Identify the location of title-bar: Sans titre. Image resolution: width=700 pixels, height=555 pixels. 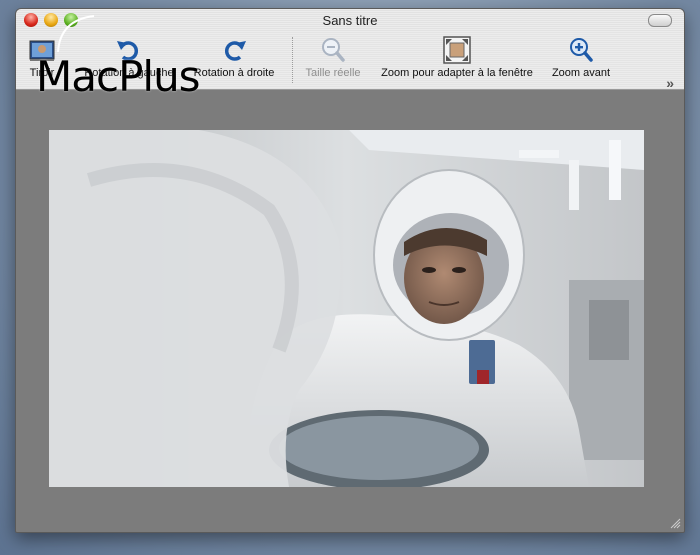
(350, 20).